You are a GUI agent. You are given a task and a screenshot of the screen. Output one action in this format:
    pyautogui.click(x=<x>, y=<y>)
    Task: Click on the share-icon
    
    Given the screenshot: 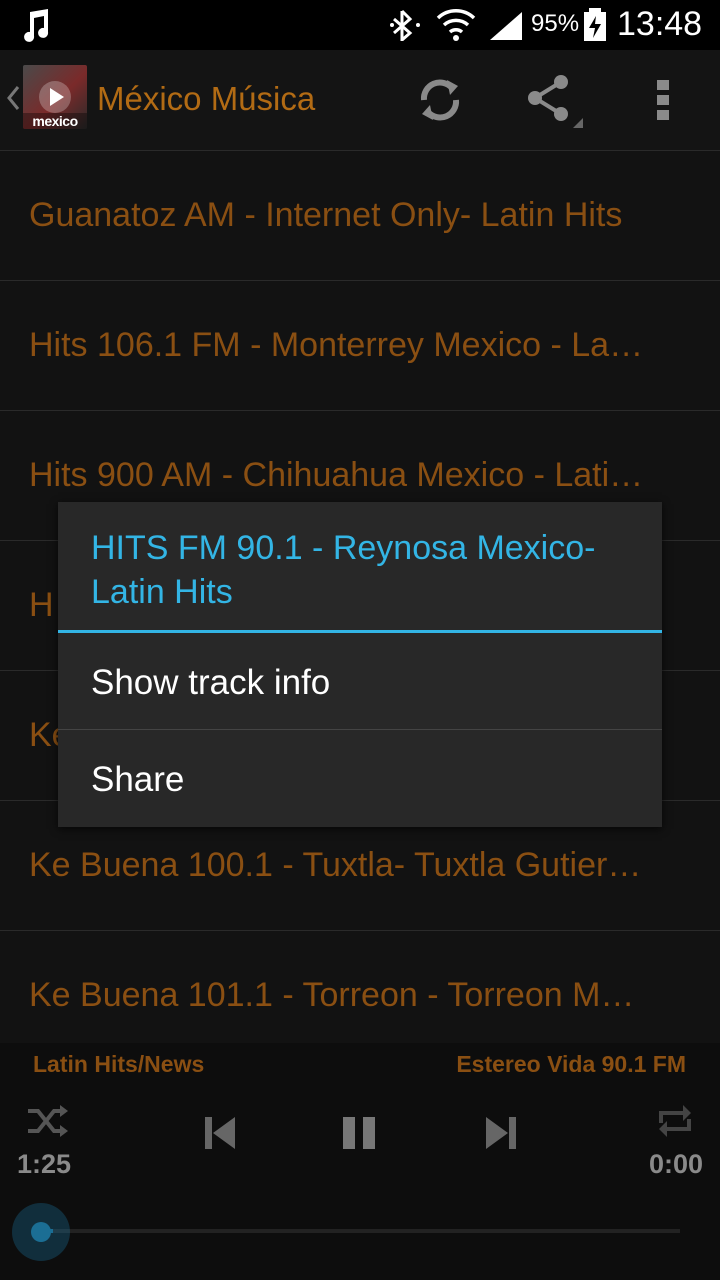 What is the action you would take?
    pyautogui.click(x=556, y=104)
    